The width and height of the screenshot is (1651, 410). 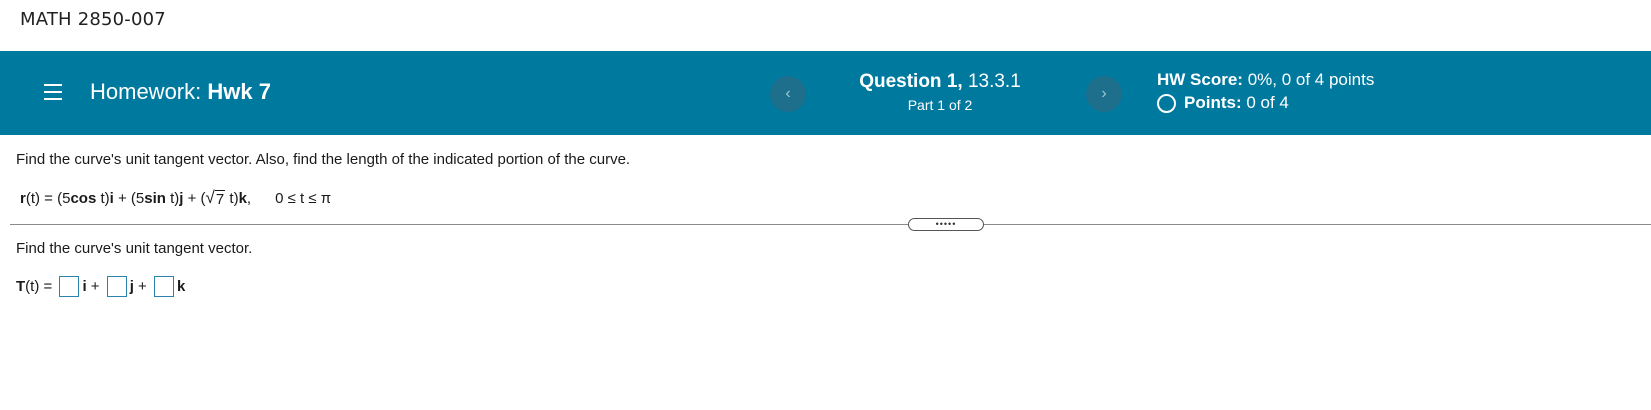 What do you see at coordinates (53, 92) in the screenshot?
I see `hamburger-menu-icon` at bounding box center [53, 92].